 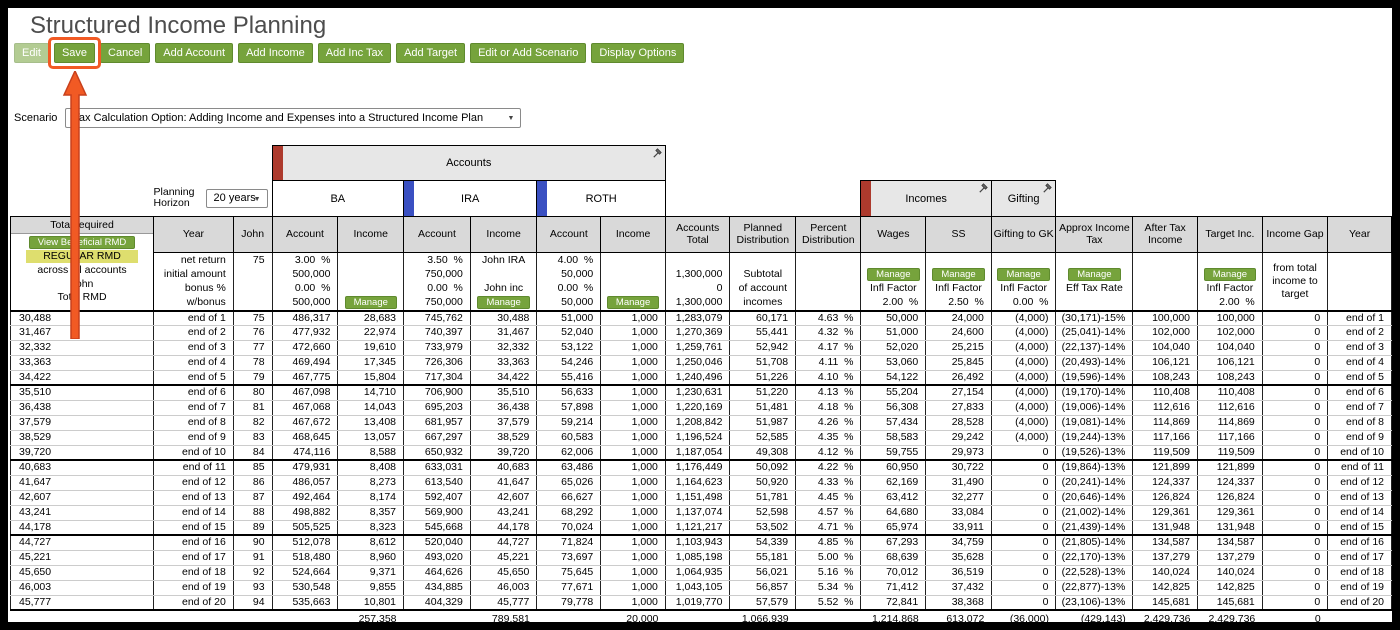 I want to click on toolbar-button-cancel: Cancel, so click(x=125, y=53).